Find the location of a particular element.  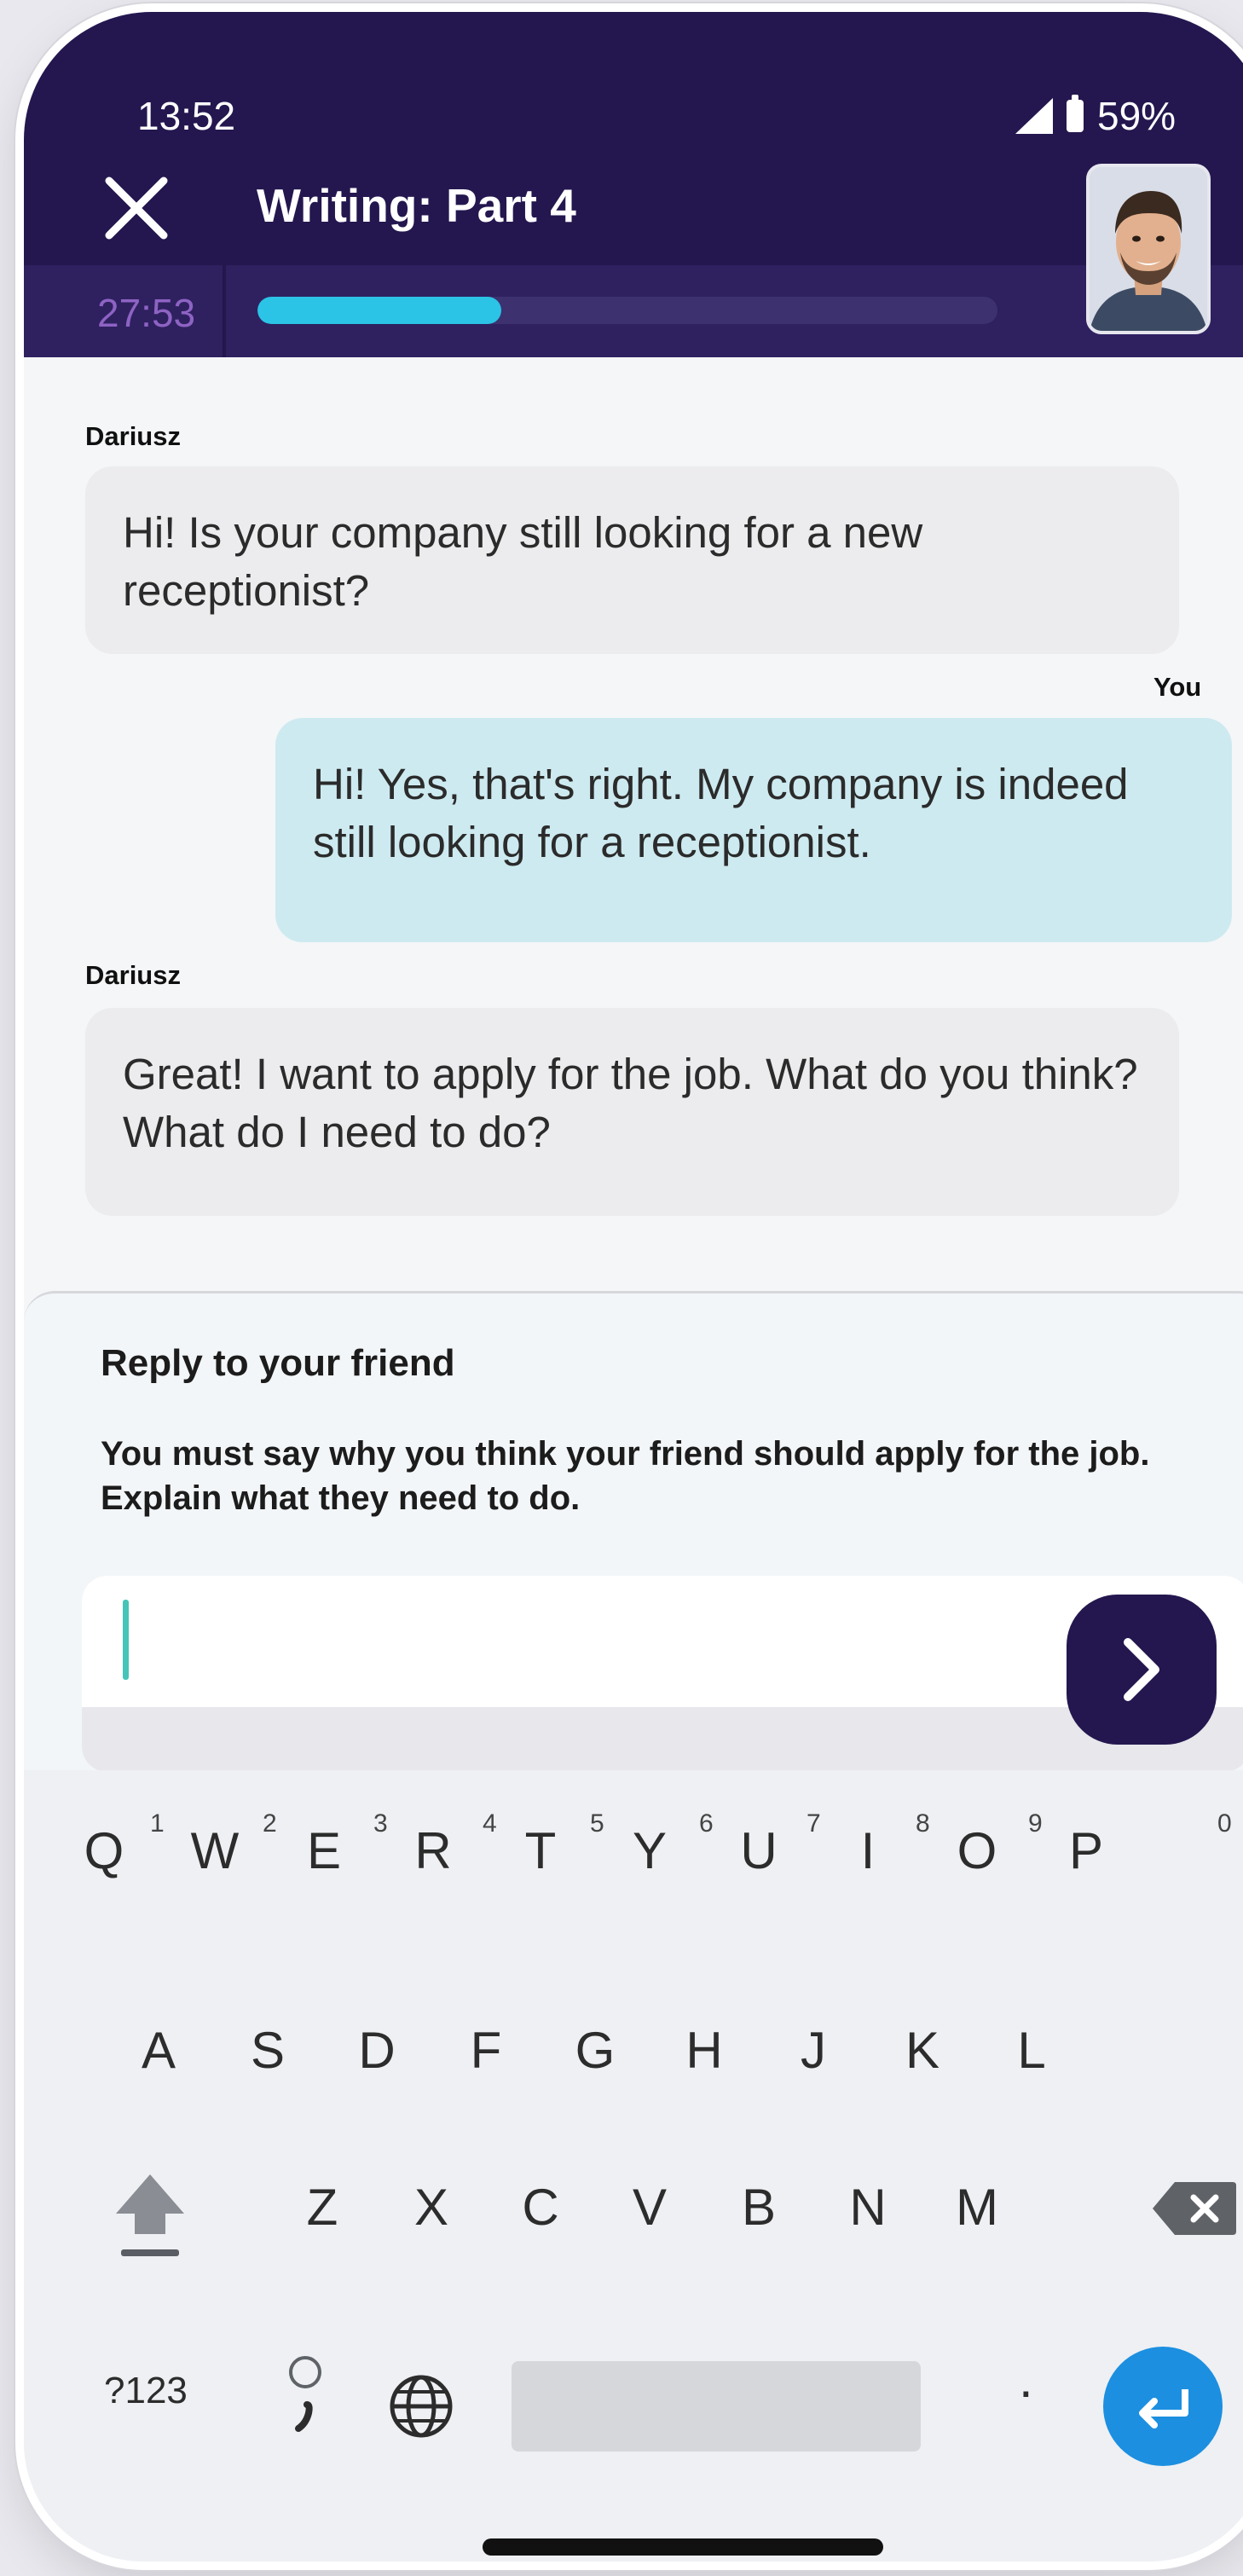

page-title: Writing: Part 4 is located at coordinates (416, 205).